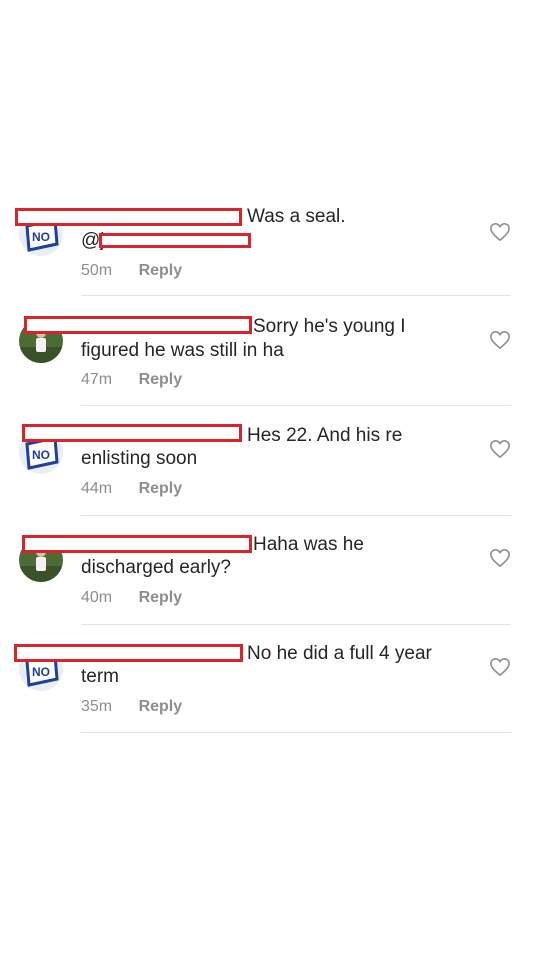  Describe the element at coordinates (325, 435) in the screenshot. I see `comment-text-line1: Hes 22. And his re` at that location.